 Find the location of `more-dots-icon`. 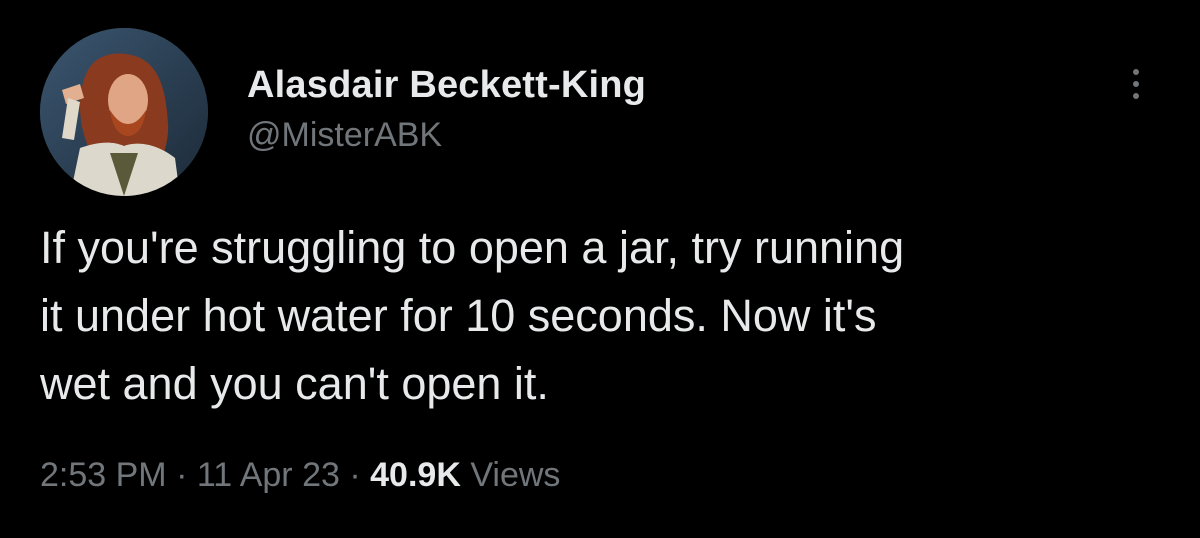

more-dots-icon is located at coordinates (1136, 84).